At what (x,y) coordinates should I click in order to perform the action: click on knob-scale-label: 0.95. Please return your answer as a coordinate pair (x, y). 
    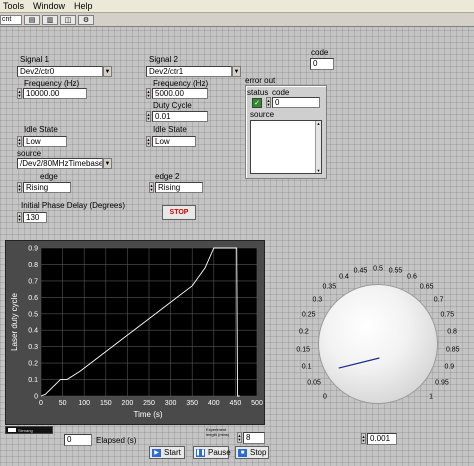
    Looking at the image, I should click on (442, 383).